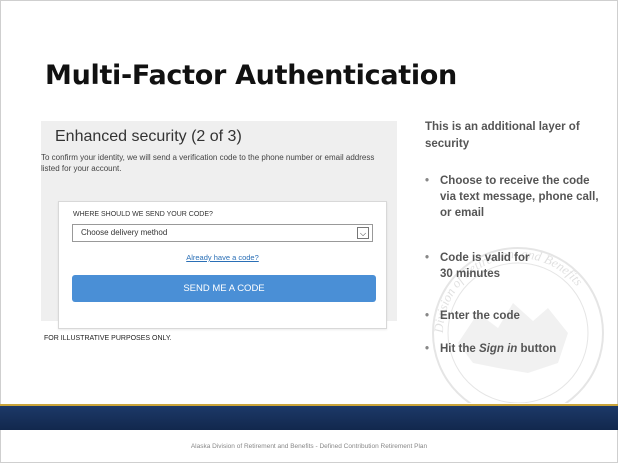 This screenshot has width=618, height=463. Describe the element at coordinates (309, 405) in the screenshot. I see `footer-accent-line` at that location.